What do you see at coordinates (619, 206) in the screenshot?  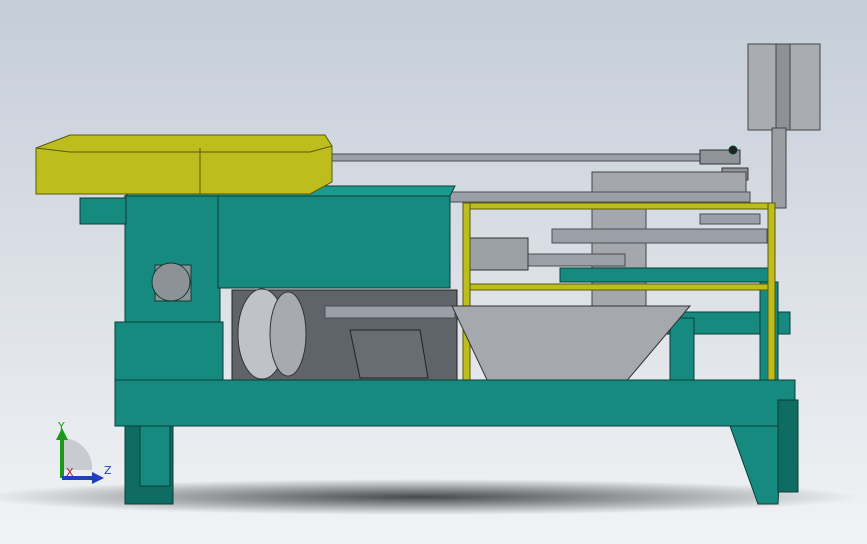 I see `rail-top` at bounding box center [619, 206].